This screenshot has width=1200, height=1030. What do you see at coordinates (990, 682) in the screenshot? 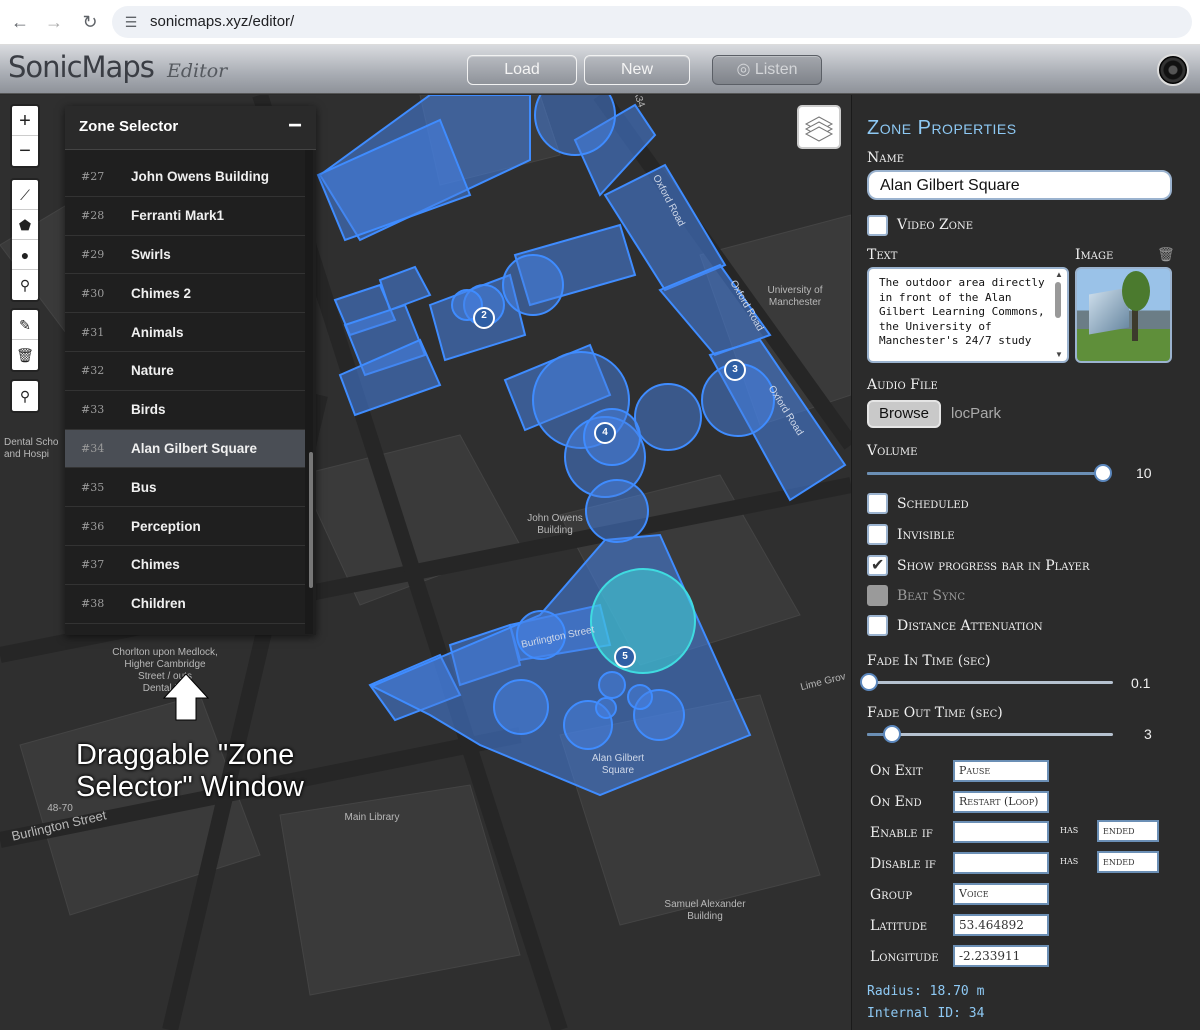
I see `fade-in-slider-track` at bounding box center [990, 682].